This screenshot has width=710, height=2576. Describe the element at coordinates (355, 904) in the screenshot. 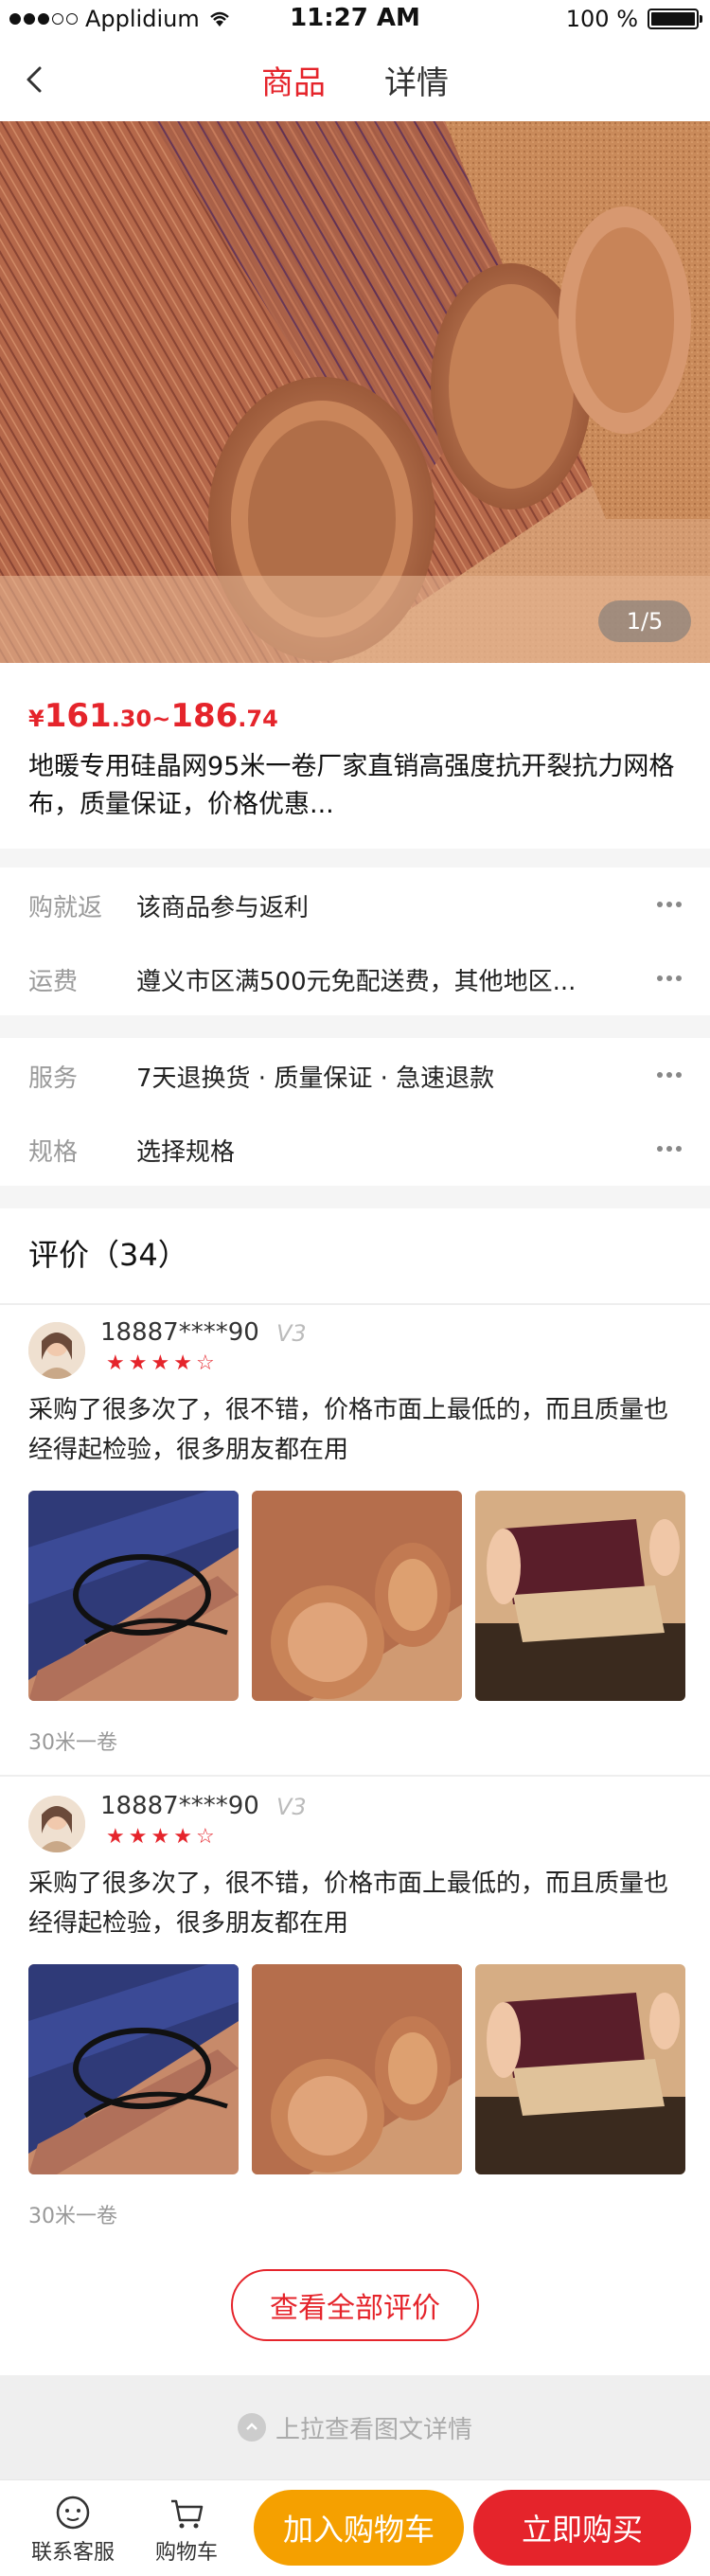

I see `rebate-row: 购就返 该商品参与返利` at that location.